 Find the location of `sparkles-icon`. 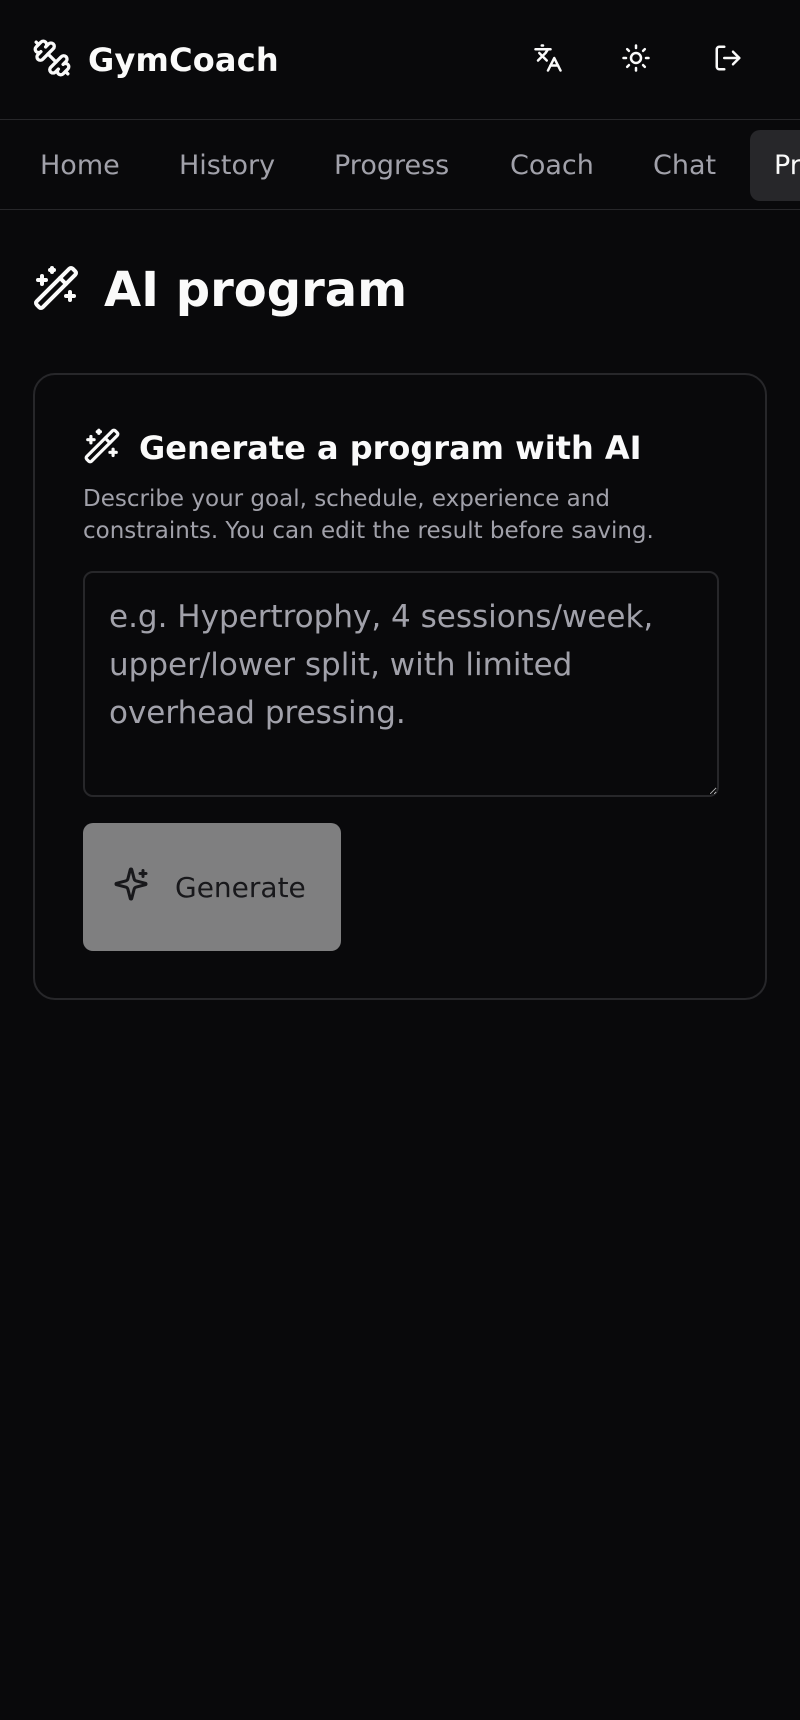

sparkles-icon is located at coordinates (144, 887).